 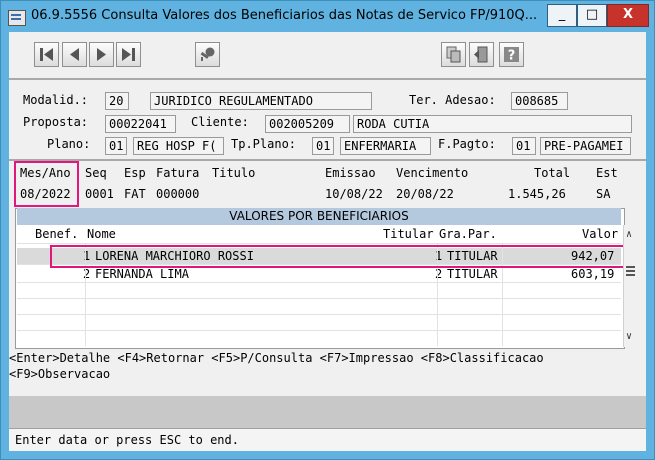 What do you see at coordinates (432, 173) in the screenshot?
I see `vencimento-header: Vencimento` at bounding box center [432, 173].